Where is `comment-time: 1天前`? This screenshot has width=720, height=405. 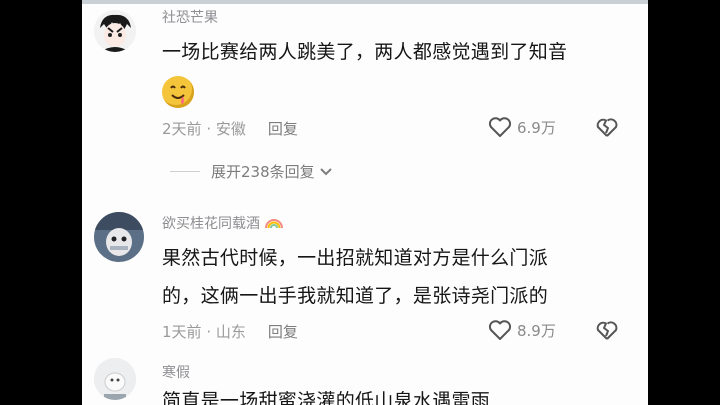 comment-time: 1天前 is located at coordinates (182, 332).